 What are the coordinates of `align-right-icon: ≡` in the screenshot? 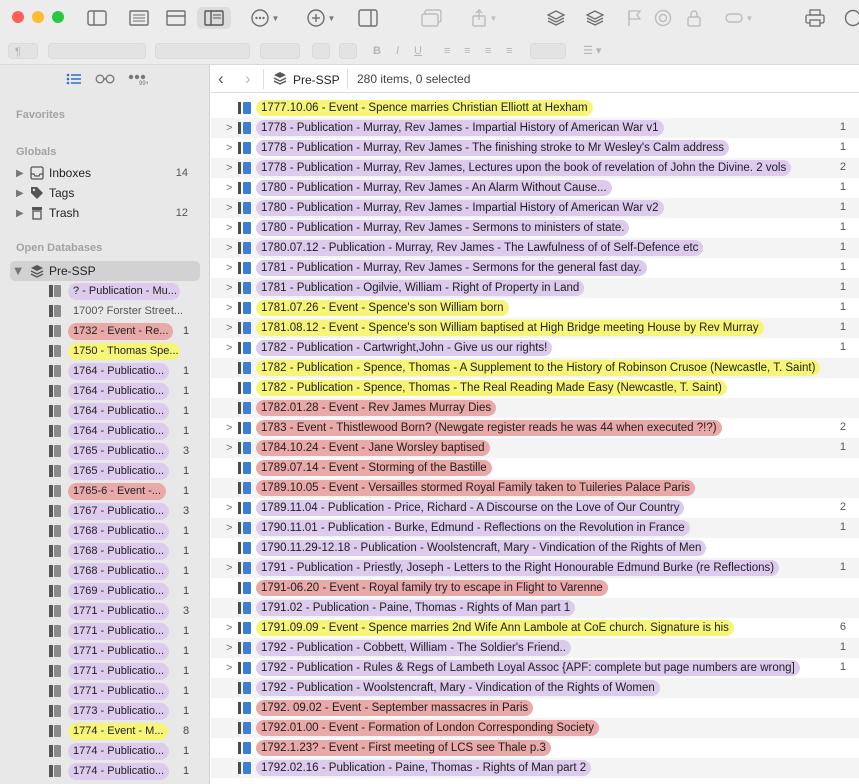 It's located at (488, 51).